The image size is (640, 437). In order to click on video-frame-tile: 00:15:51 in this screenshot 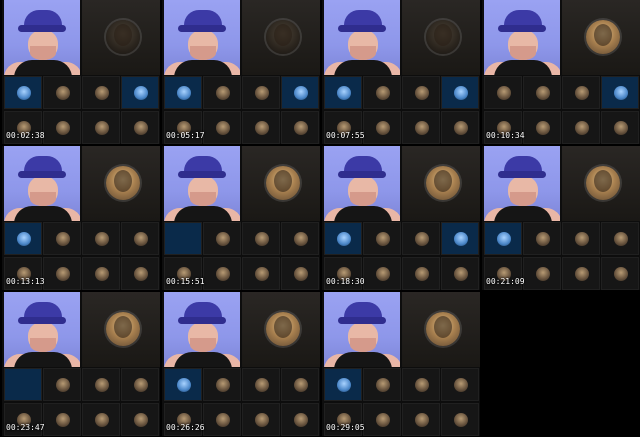, I will do `click(241, 218)`.